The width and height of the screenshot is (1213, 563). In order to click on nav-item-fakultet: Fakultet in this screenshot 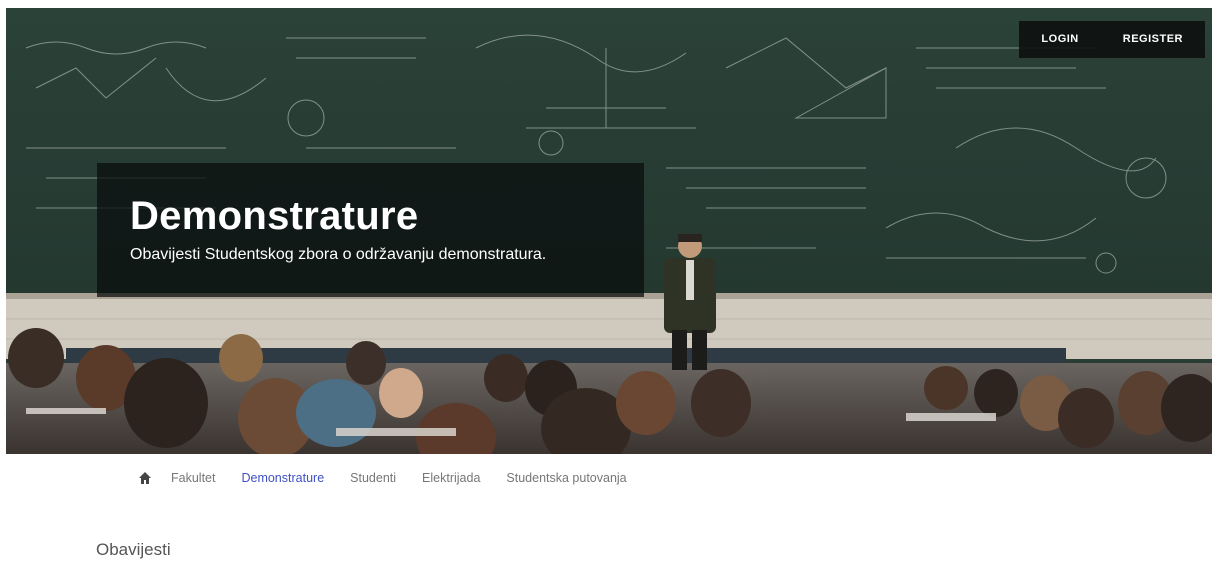, I will do `click(193, 478)`.